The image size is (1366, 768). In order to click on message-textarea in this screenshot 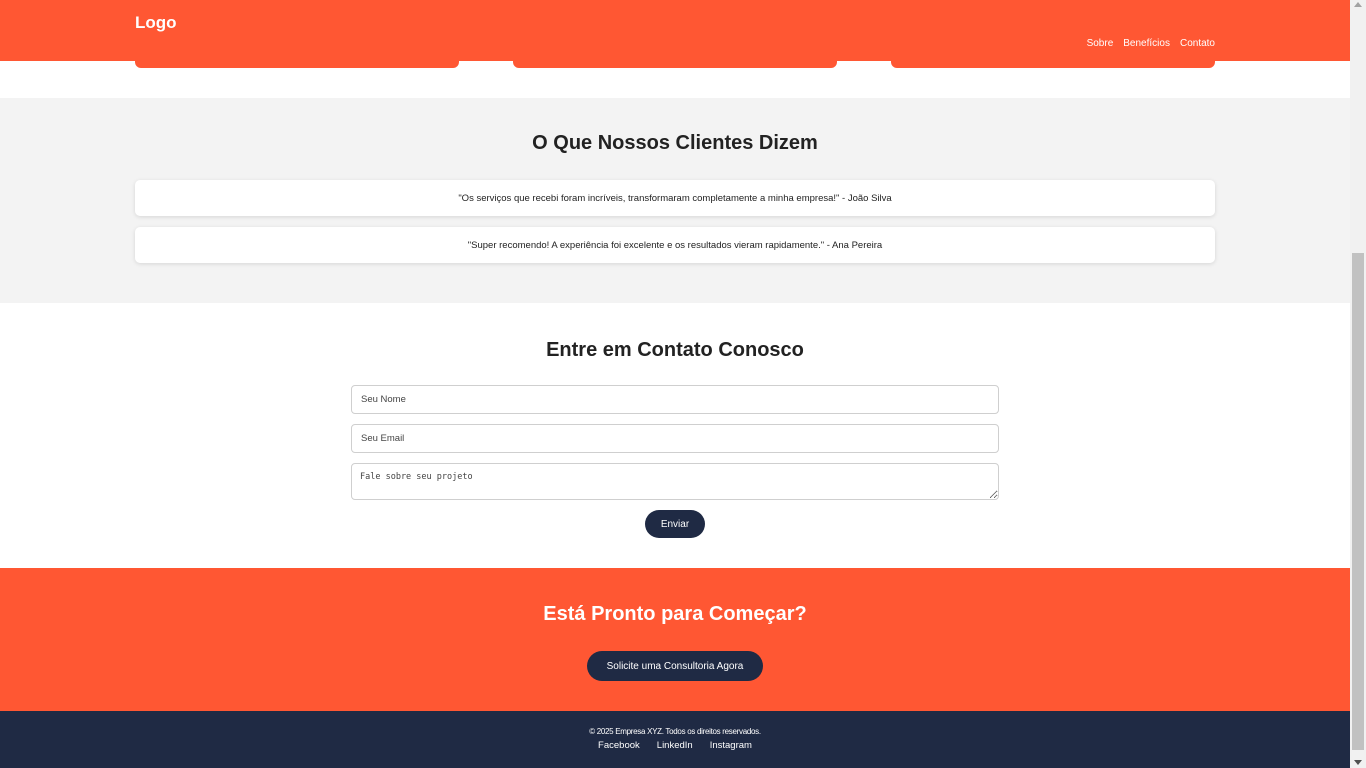, I will do `click(675, 481)`.